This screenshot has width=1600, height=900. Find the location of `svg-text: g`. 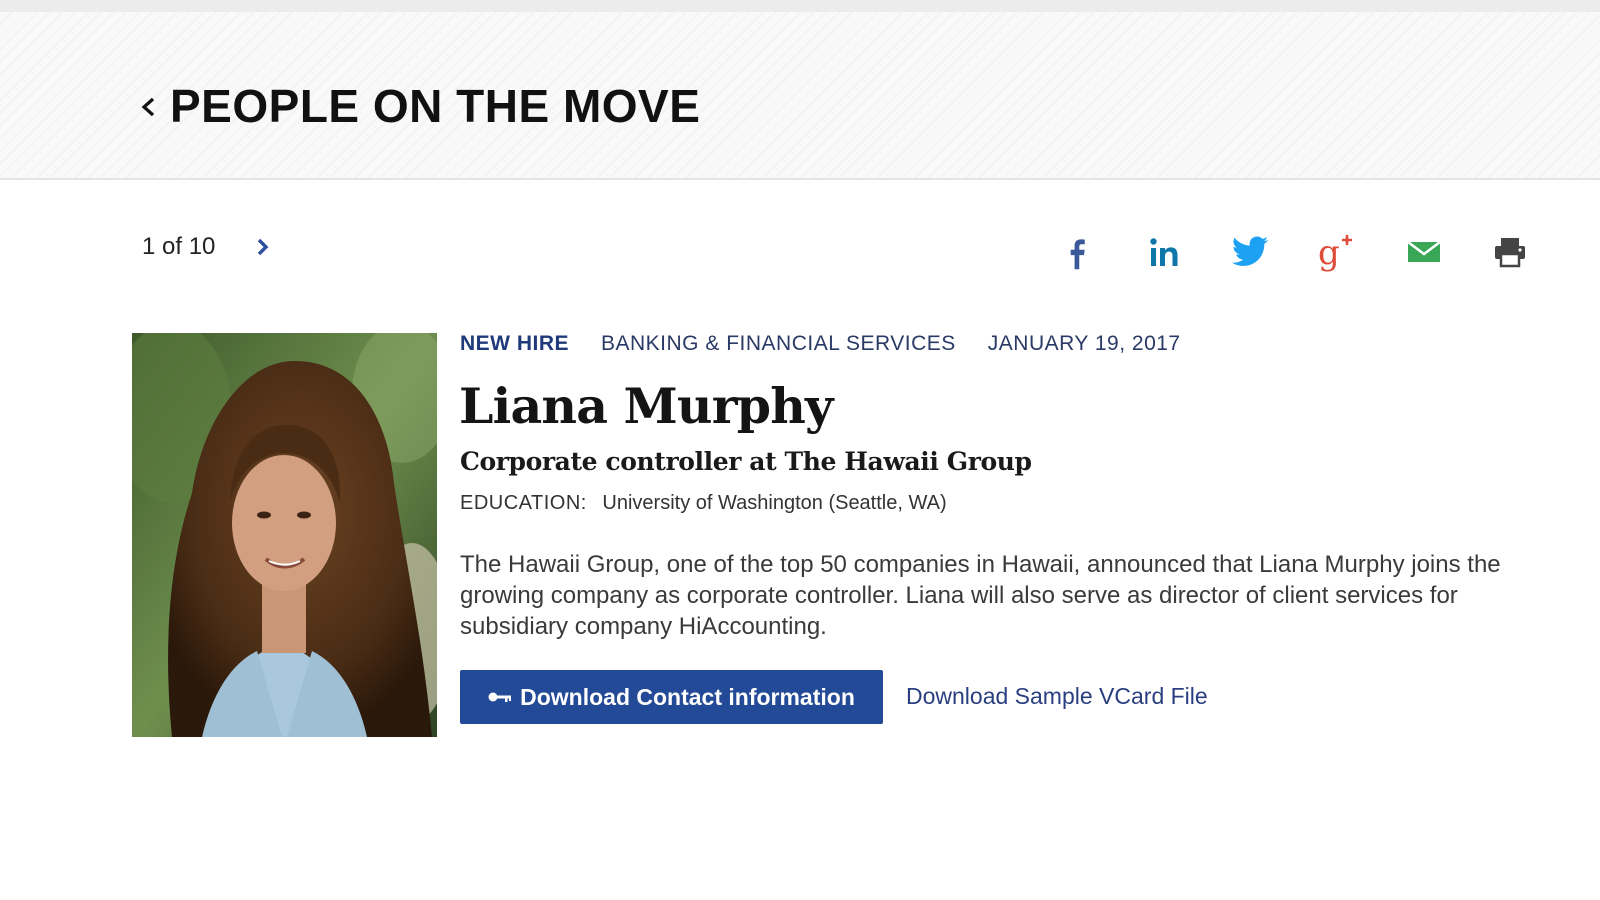

svg-text: g is located at coordinates (1329, 252).